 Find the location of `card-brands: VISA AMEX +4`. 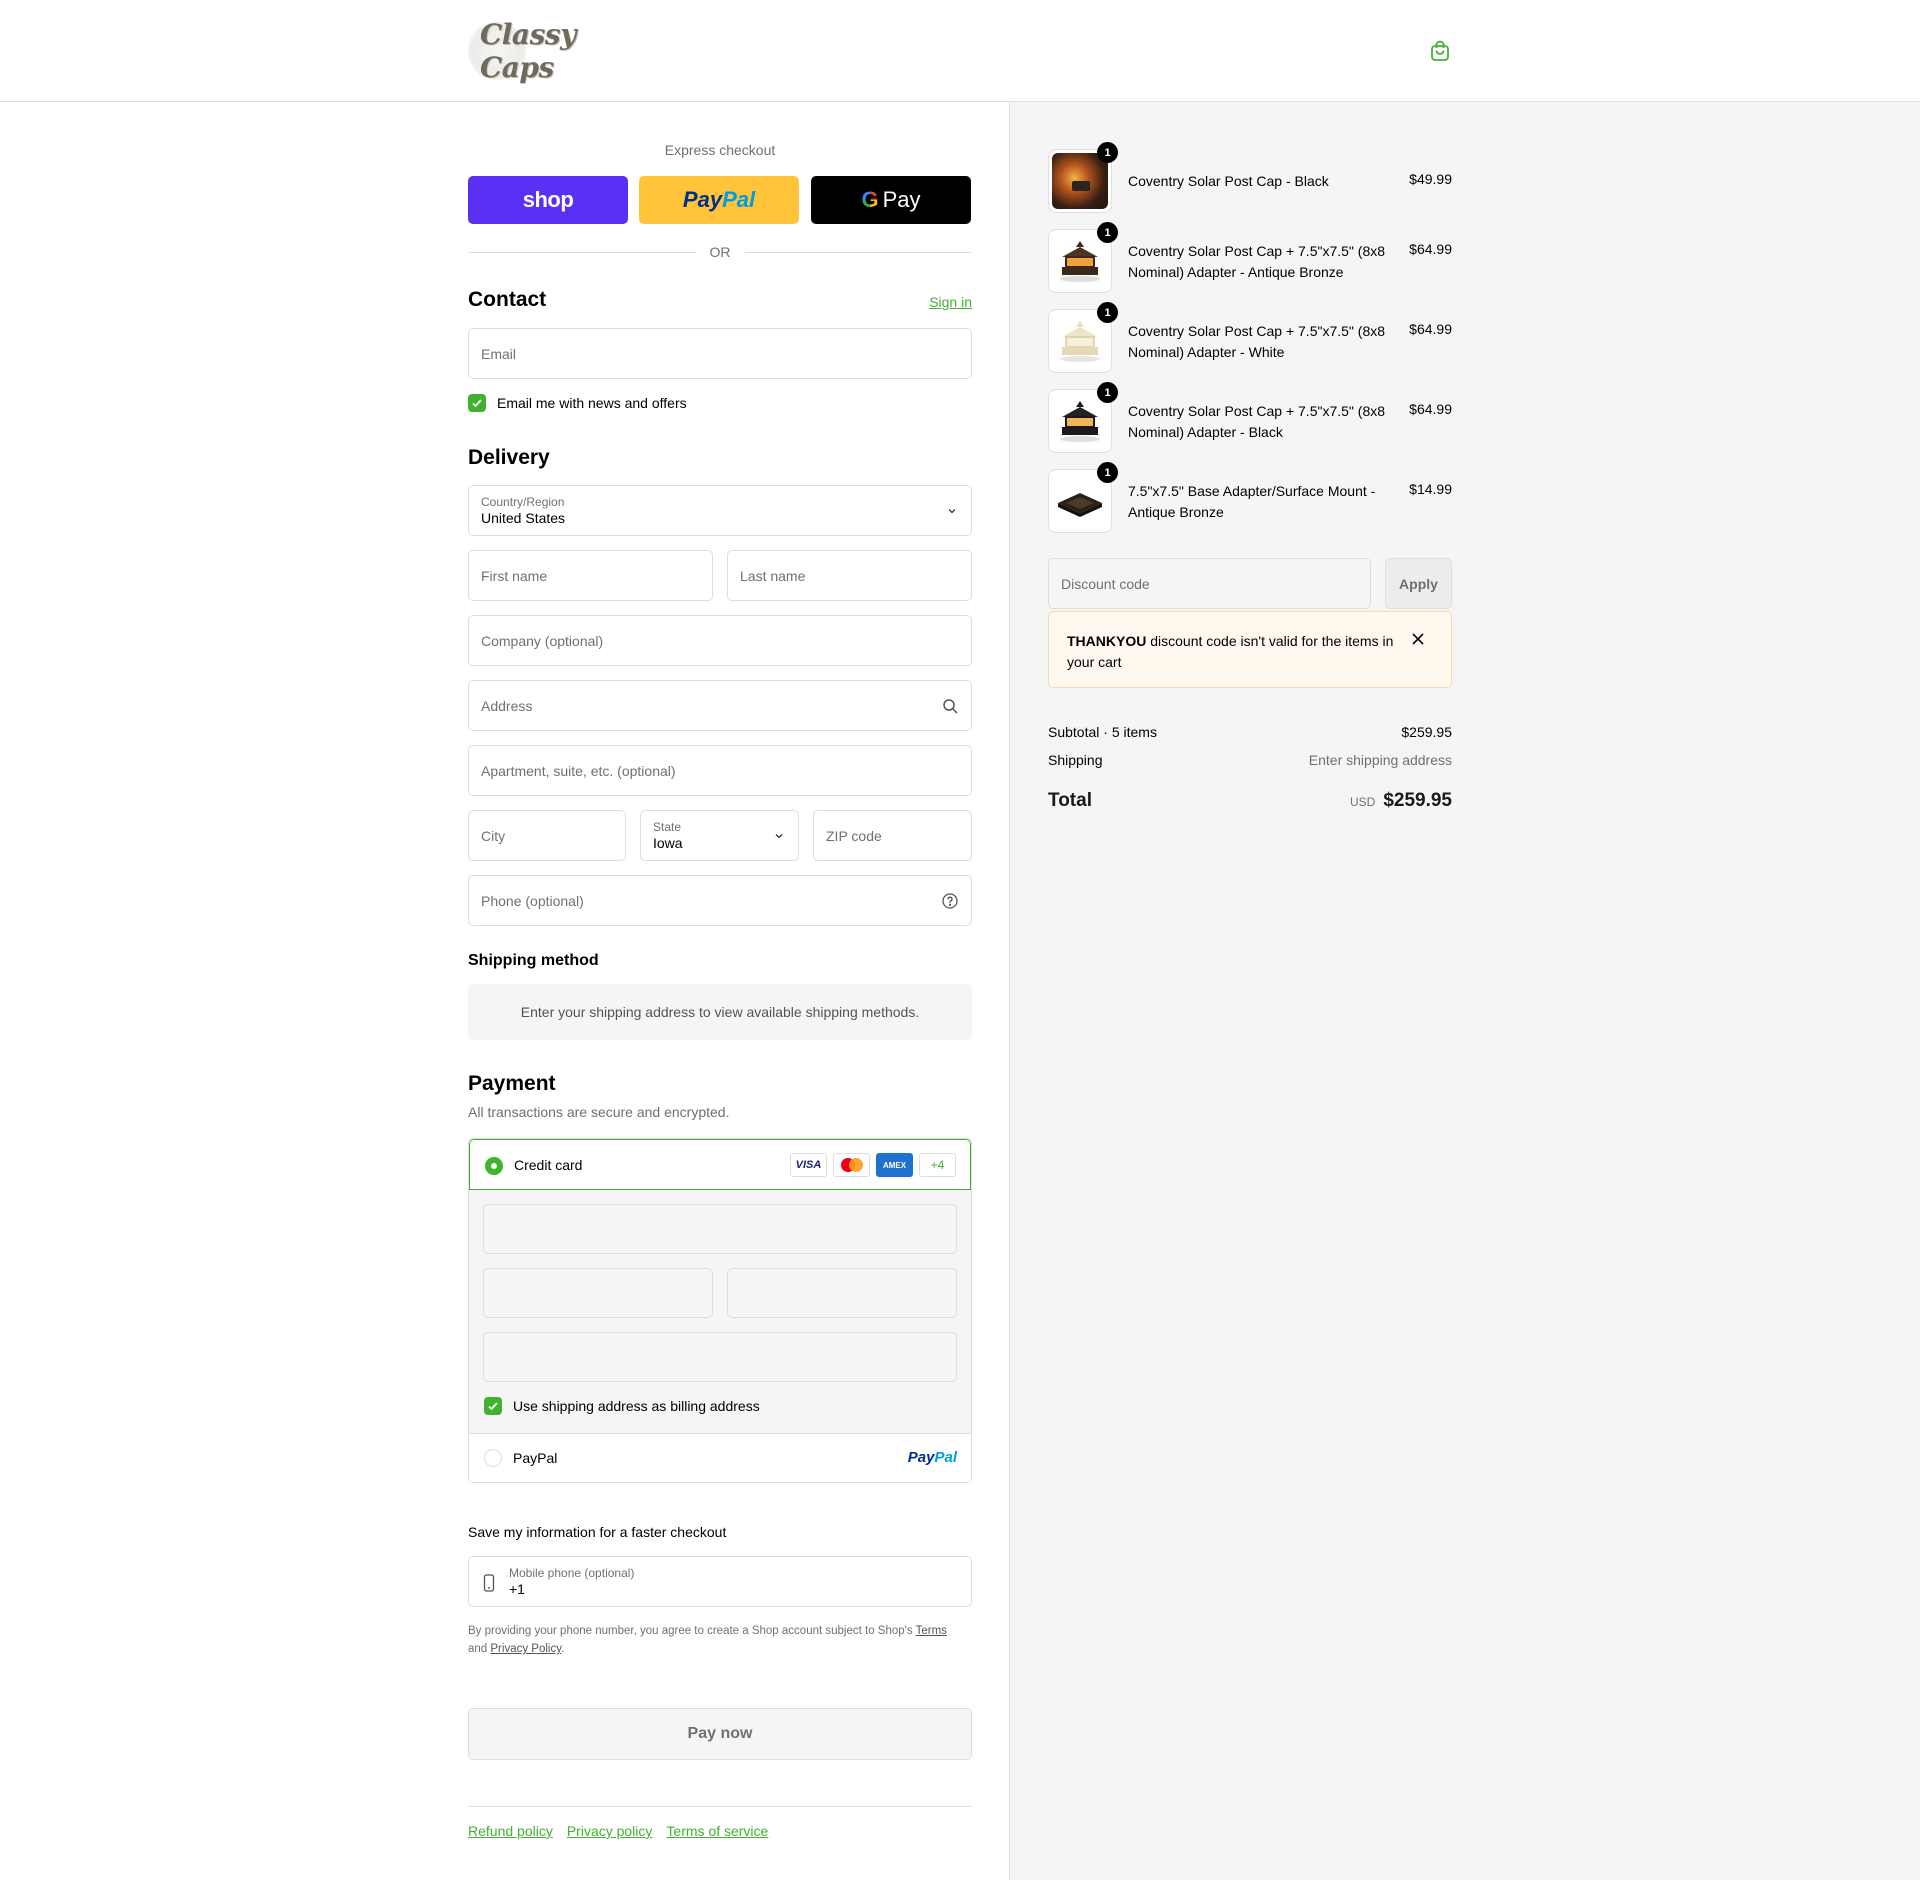

card-brands: VISA AMEX +4 is located at coordinates (873, 1165).